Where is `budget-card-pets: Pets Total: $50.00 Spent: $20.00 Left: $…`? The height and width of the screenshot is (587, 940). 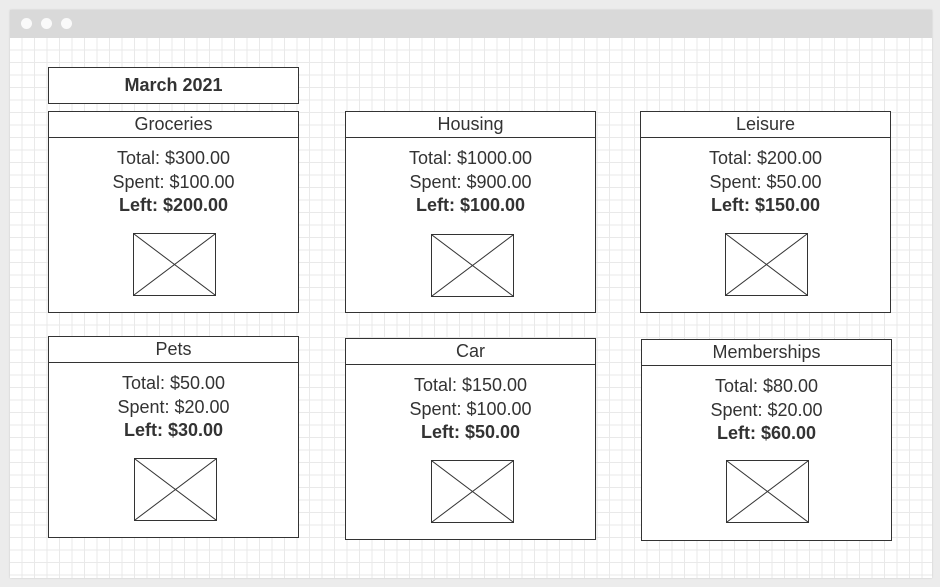 budget-card-pets: Pets Total: $50.00 Spent: $20.00 Left: $… is located at coordinates (173, 437).